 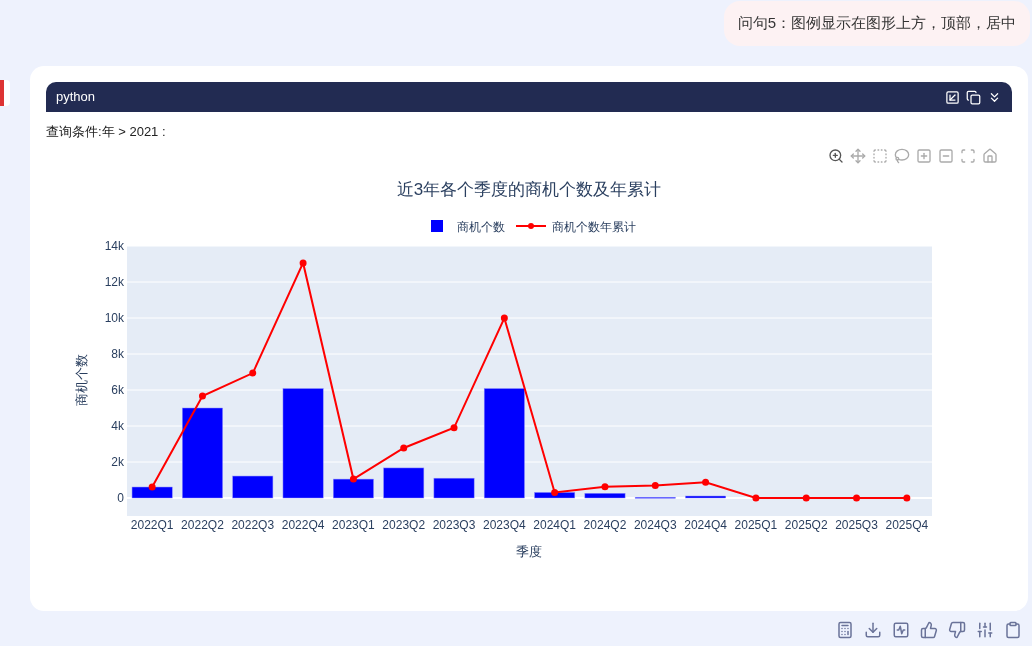 I want to click on user-message-bubble: 问句5：图例显示在图形上方，顶部，居中, so click(x=876, y=23).